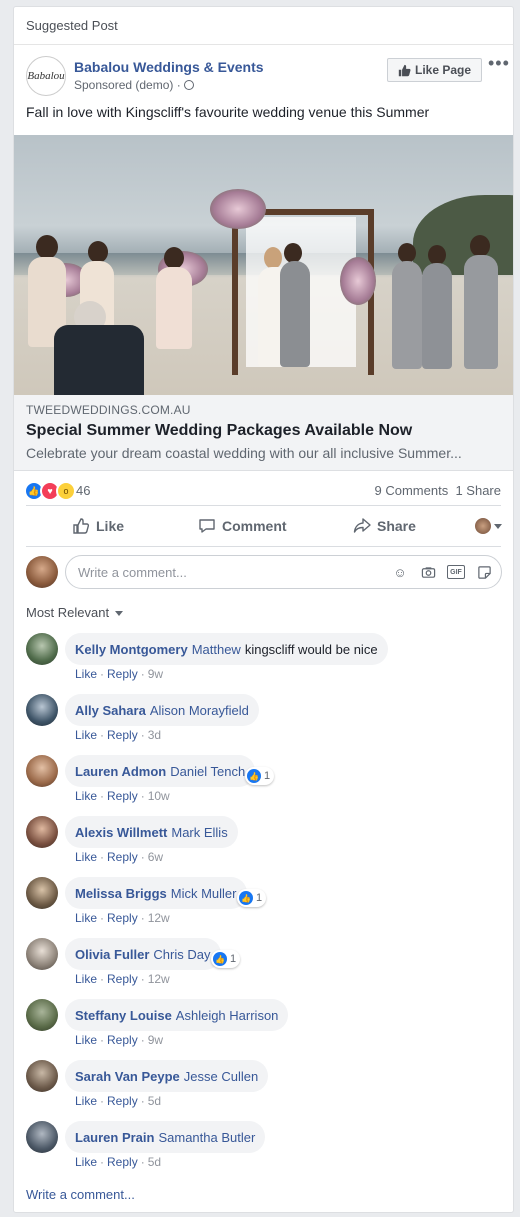 The image size is (520, 1217). I want to click on gif-icon: GIF, so click(456, 572).